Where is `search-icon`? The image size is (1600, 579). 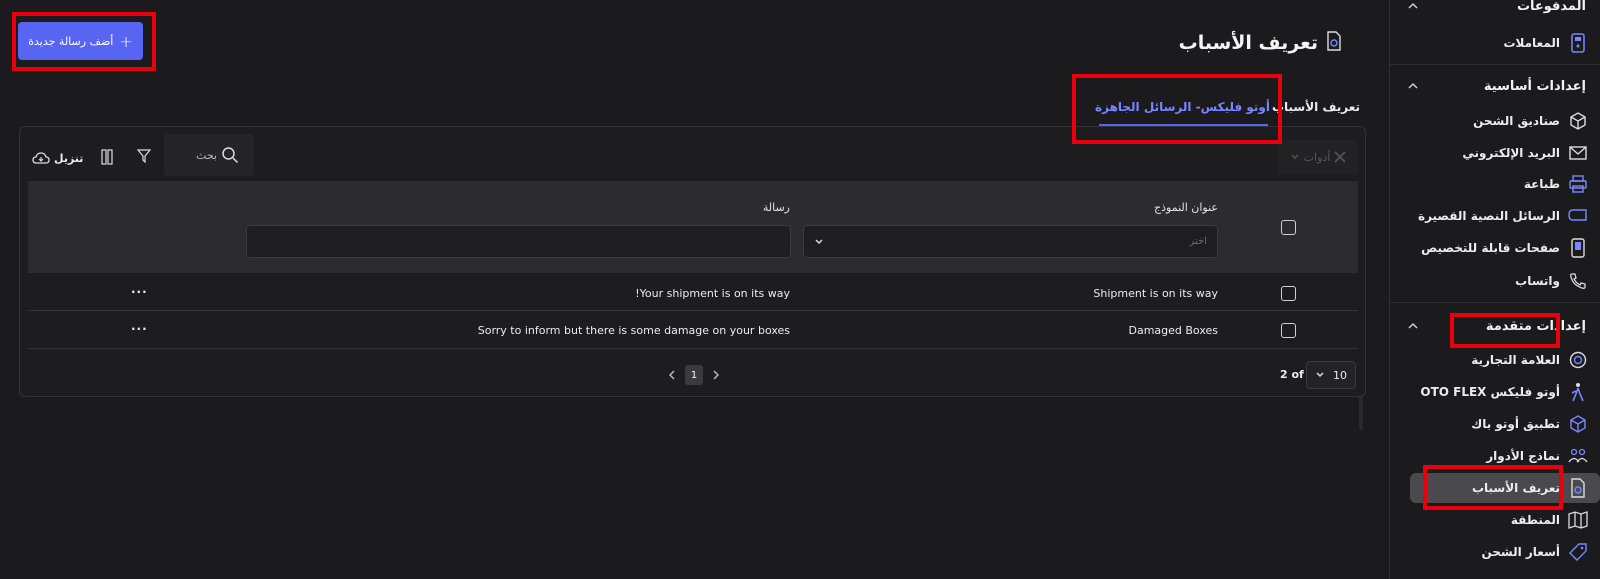 search-icon is located at coordinates (230, 155).